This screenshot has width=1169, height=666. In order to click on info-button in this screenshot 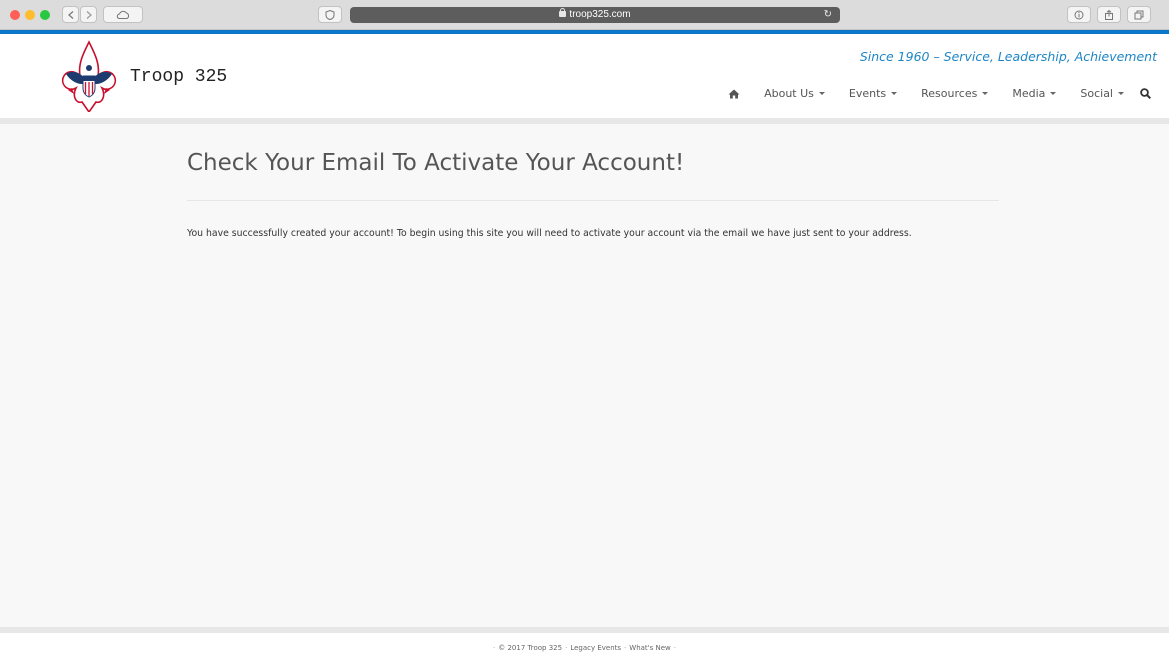, I will do `click(1079, 14)`.